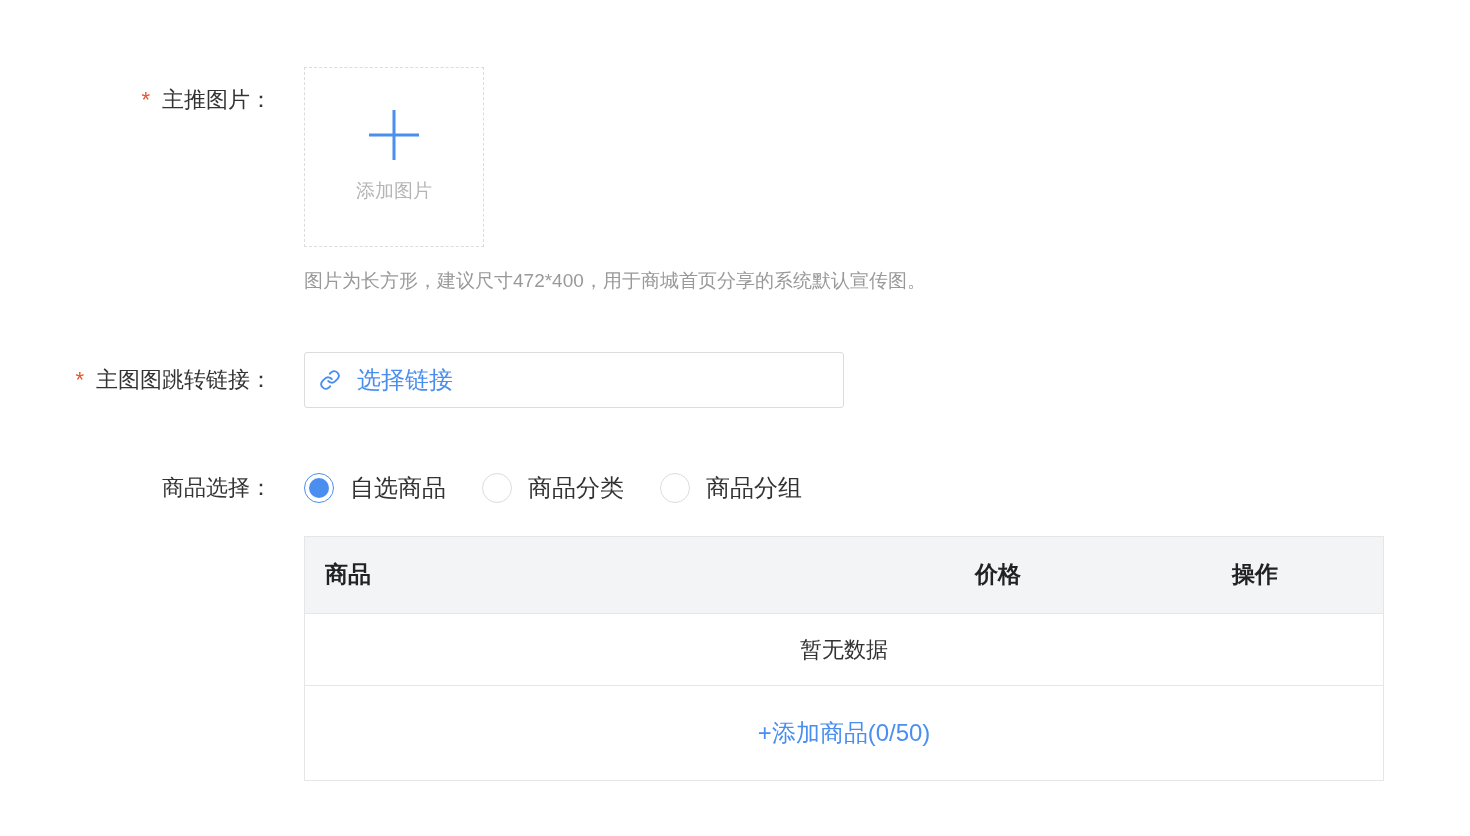 The height and width of the screenshot is (836, 1470). What do you see at coordinates (348, 575) in the screenshot?
I see `column-header: 商品` at bounding box center [348, 575].